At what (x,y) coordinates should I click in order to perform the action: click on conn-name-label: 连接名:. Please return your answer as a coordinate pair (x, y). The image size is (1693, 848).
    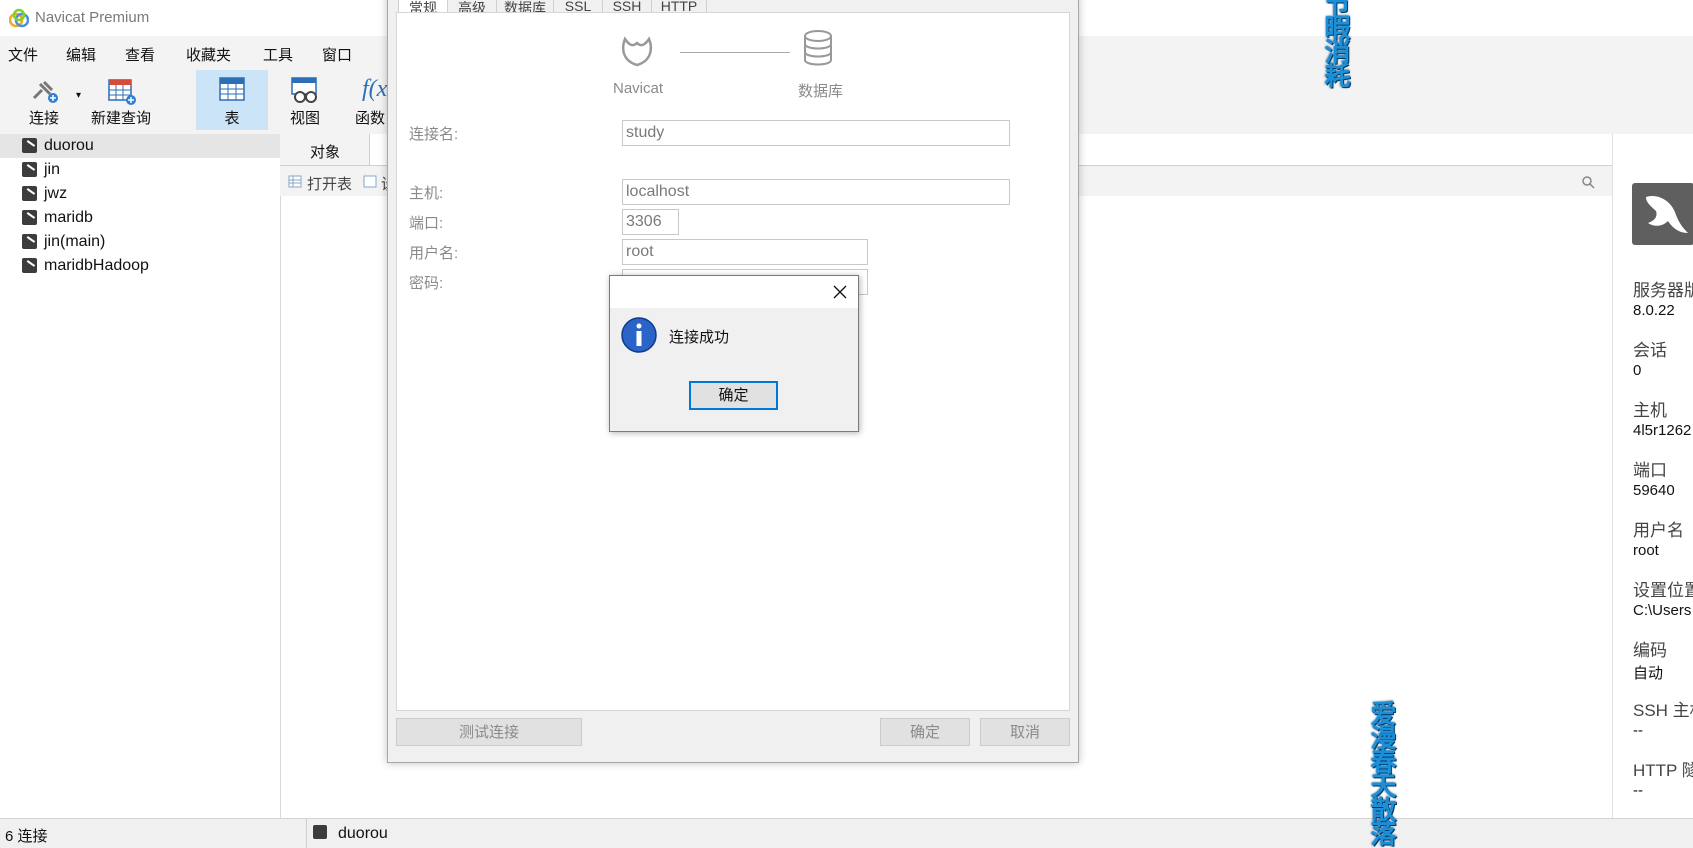
    Looking at the image, I should click on (434, 134).